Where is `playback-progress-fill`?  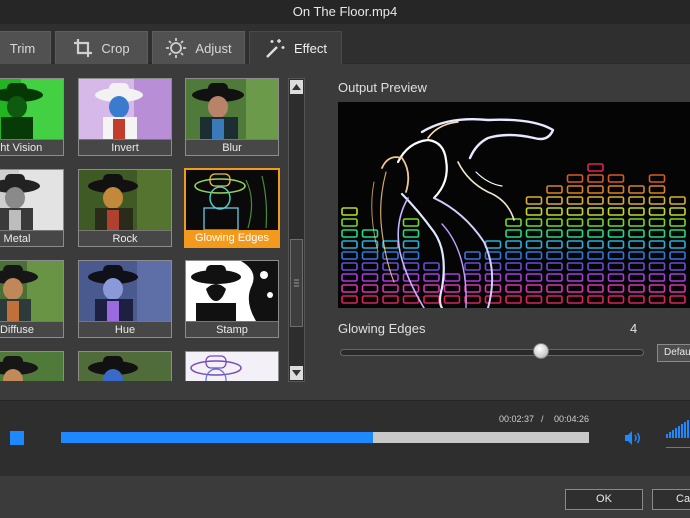 playback-progress-fill is located at coordinates (217, 437).